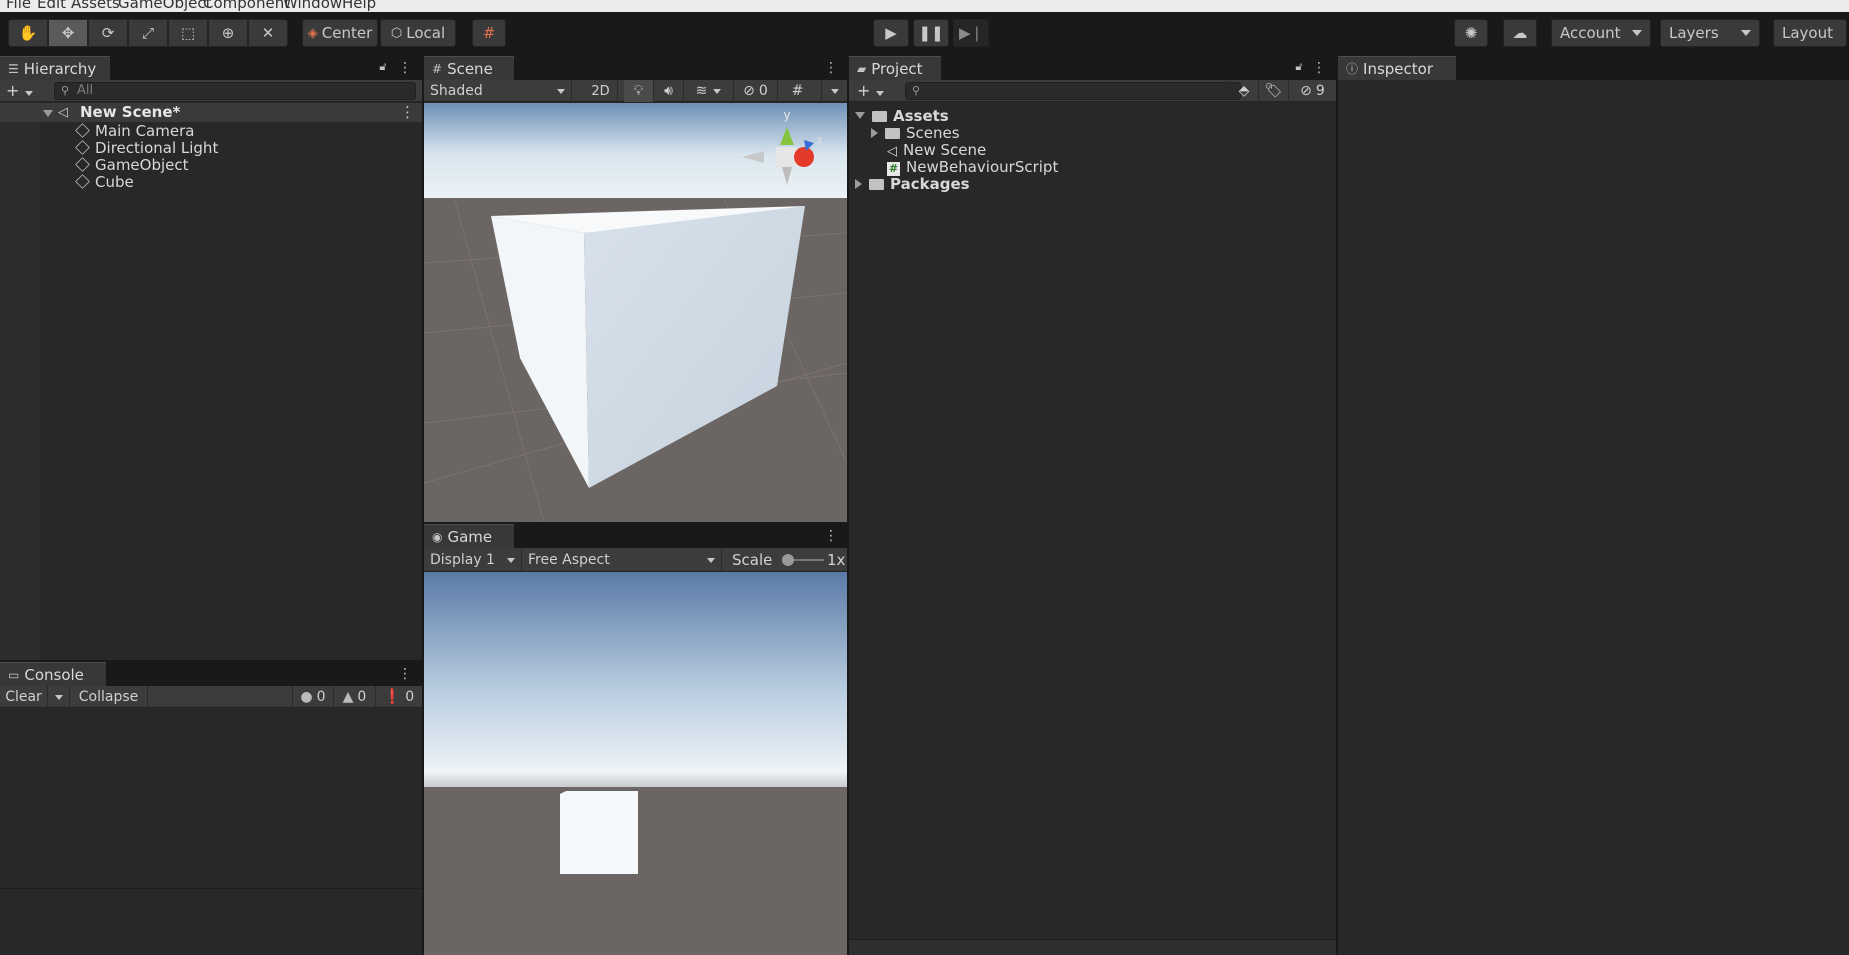 The image size is (1849, 955). What do you see at coordinates (1244, 91) in the screenshot?
I see `search-by-type-button: ⬘` at bounding box center [1244, 91].